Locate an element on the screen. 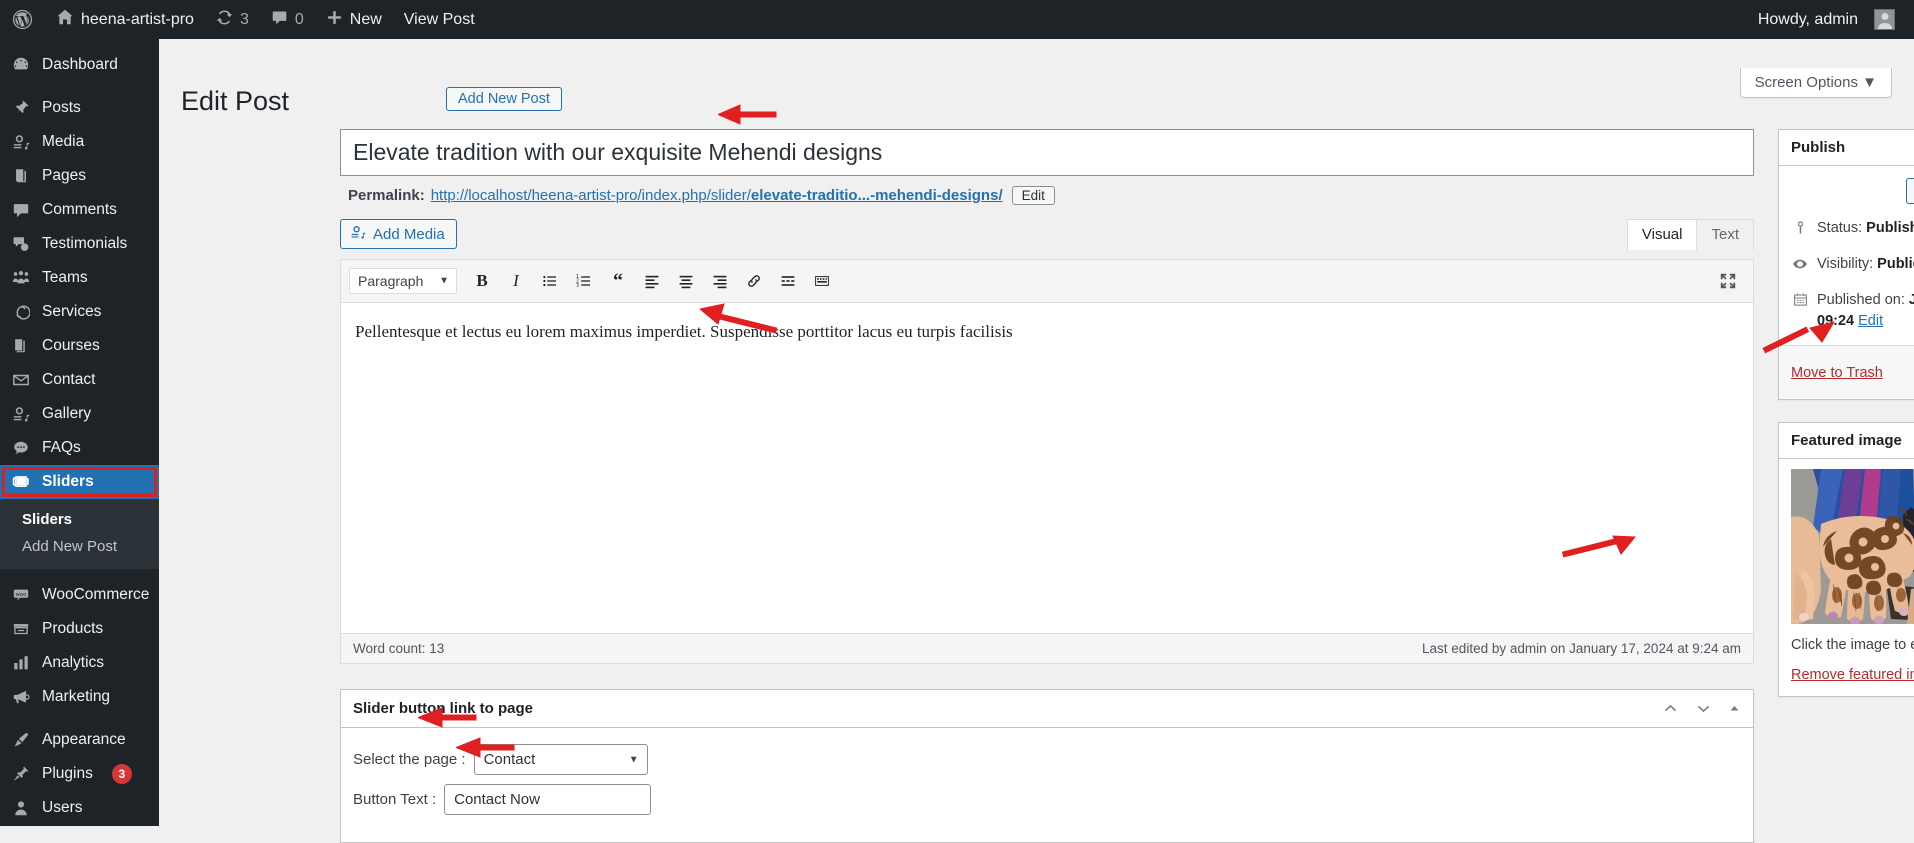 The image size is (1914, 843). sidebar-item-label: Teams is located at coordinates (65, 277).